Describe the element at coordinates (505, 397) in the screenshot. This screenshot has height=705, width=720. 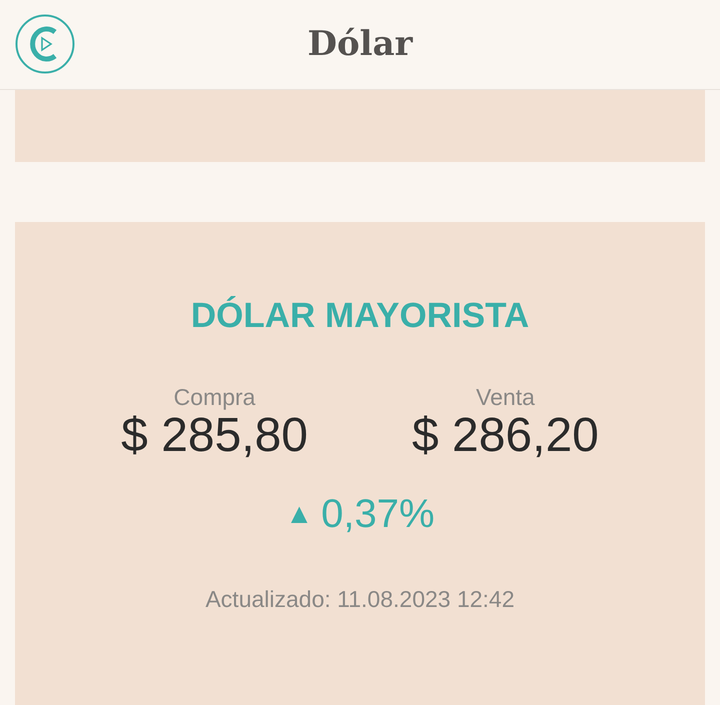
I see `quote-label: Venta` at that location.